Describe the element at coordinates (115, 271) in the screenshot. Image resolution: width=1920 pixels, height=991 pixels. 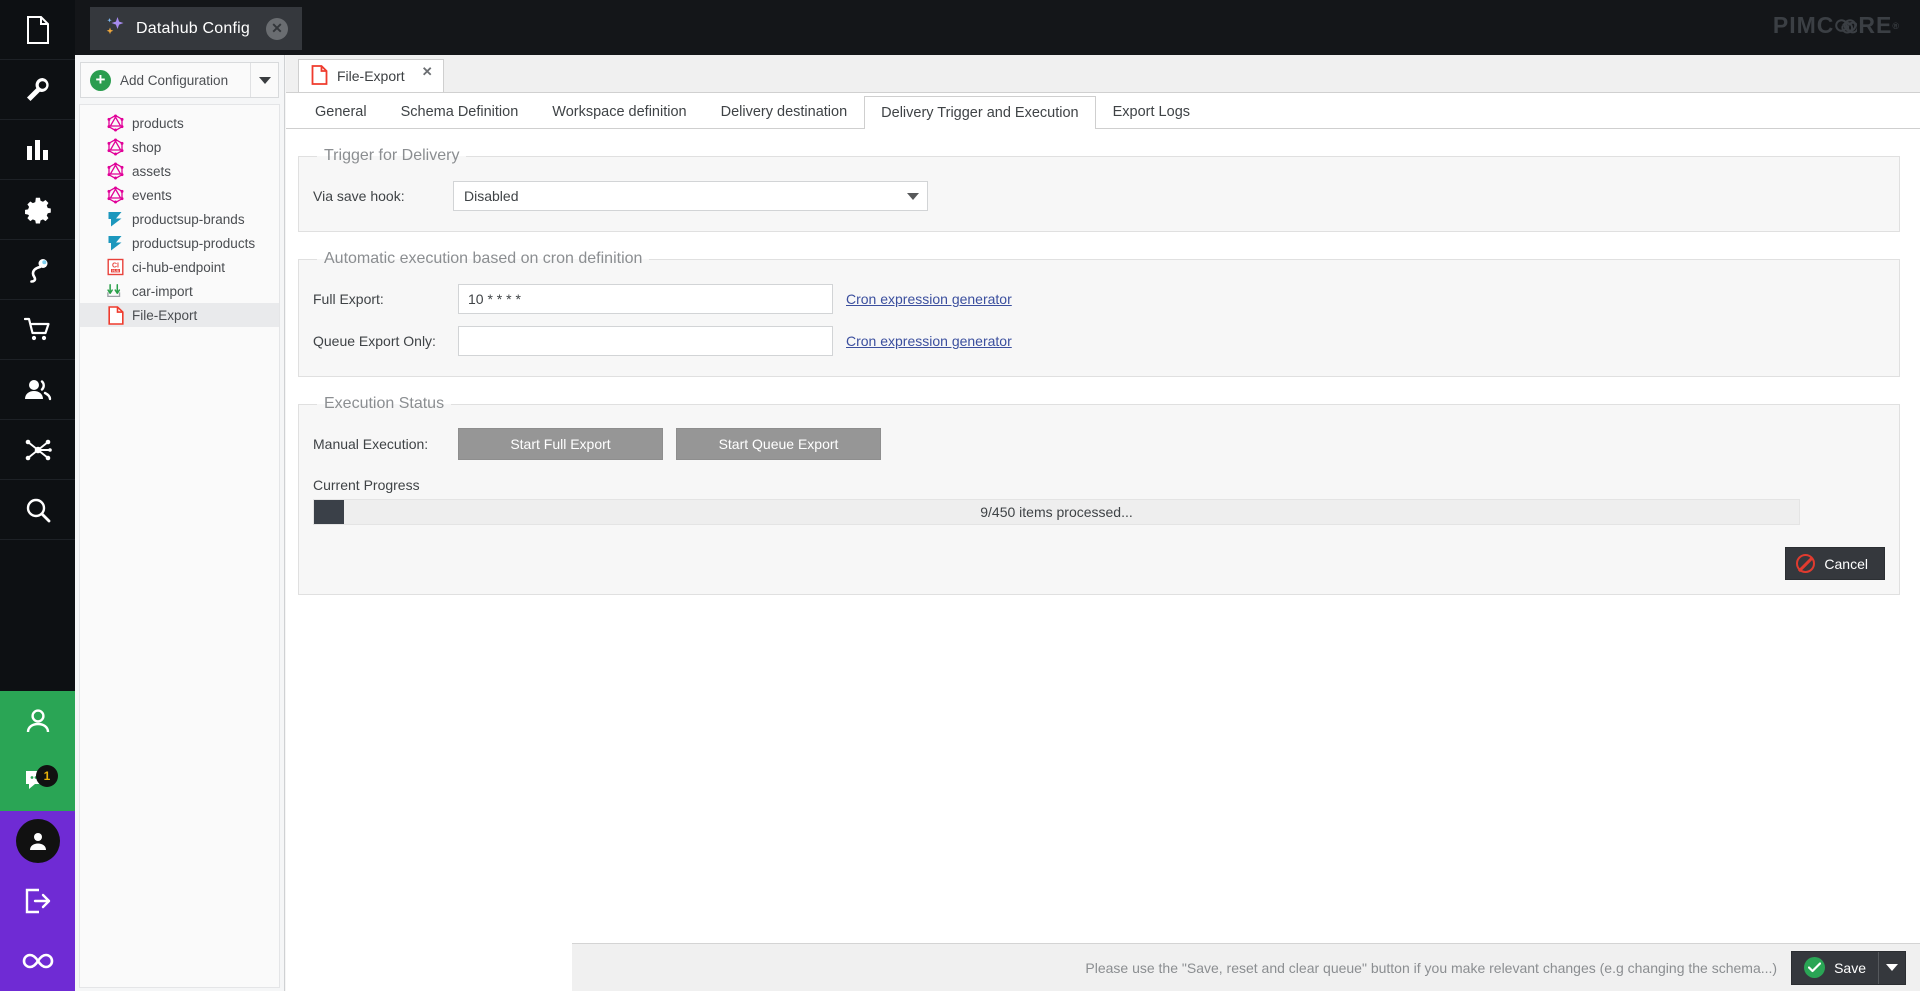
I see `svg-text: HUB` at that location.